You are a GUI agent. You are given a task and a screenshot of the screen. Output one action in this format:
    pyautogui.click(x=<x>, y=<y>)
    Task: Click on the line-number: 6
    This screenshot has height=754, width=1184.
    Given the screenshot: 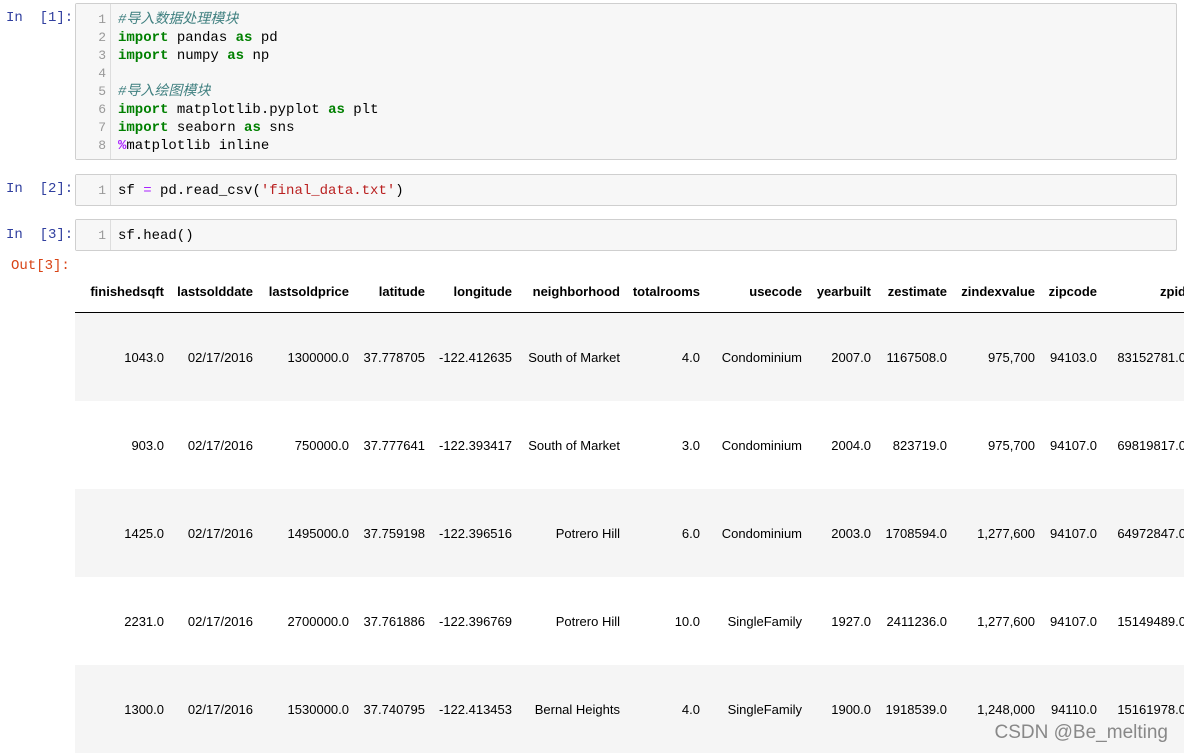 What is the action you would take?
    pyautogui.click(x=102, y=109)
    